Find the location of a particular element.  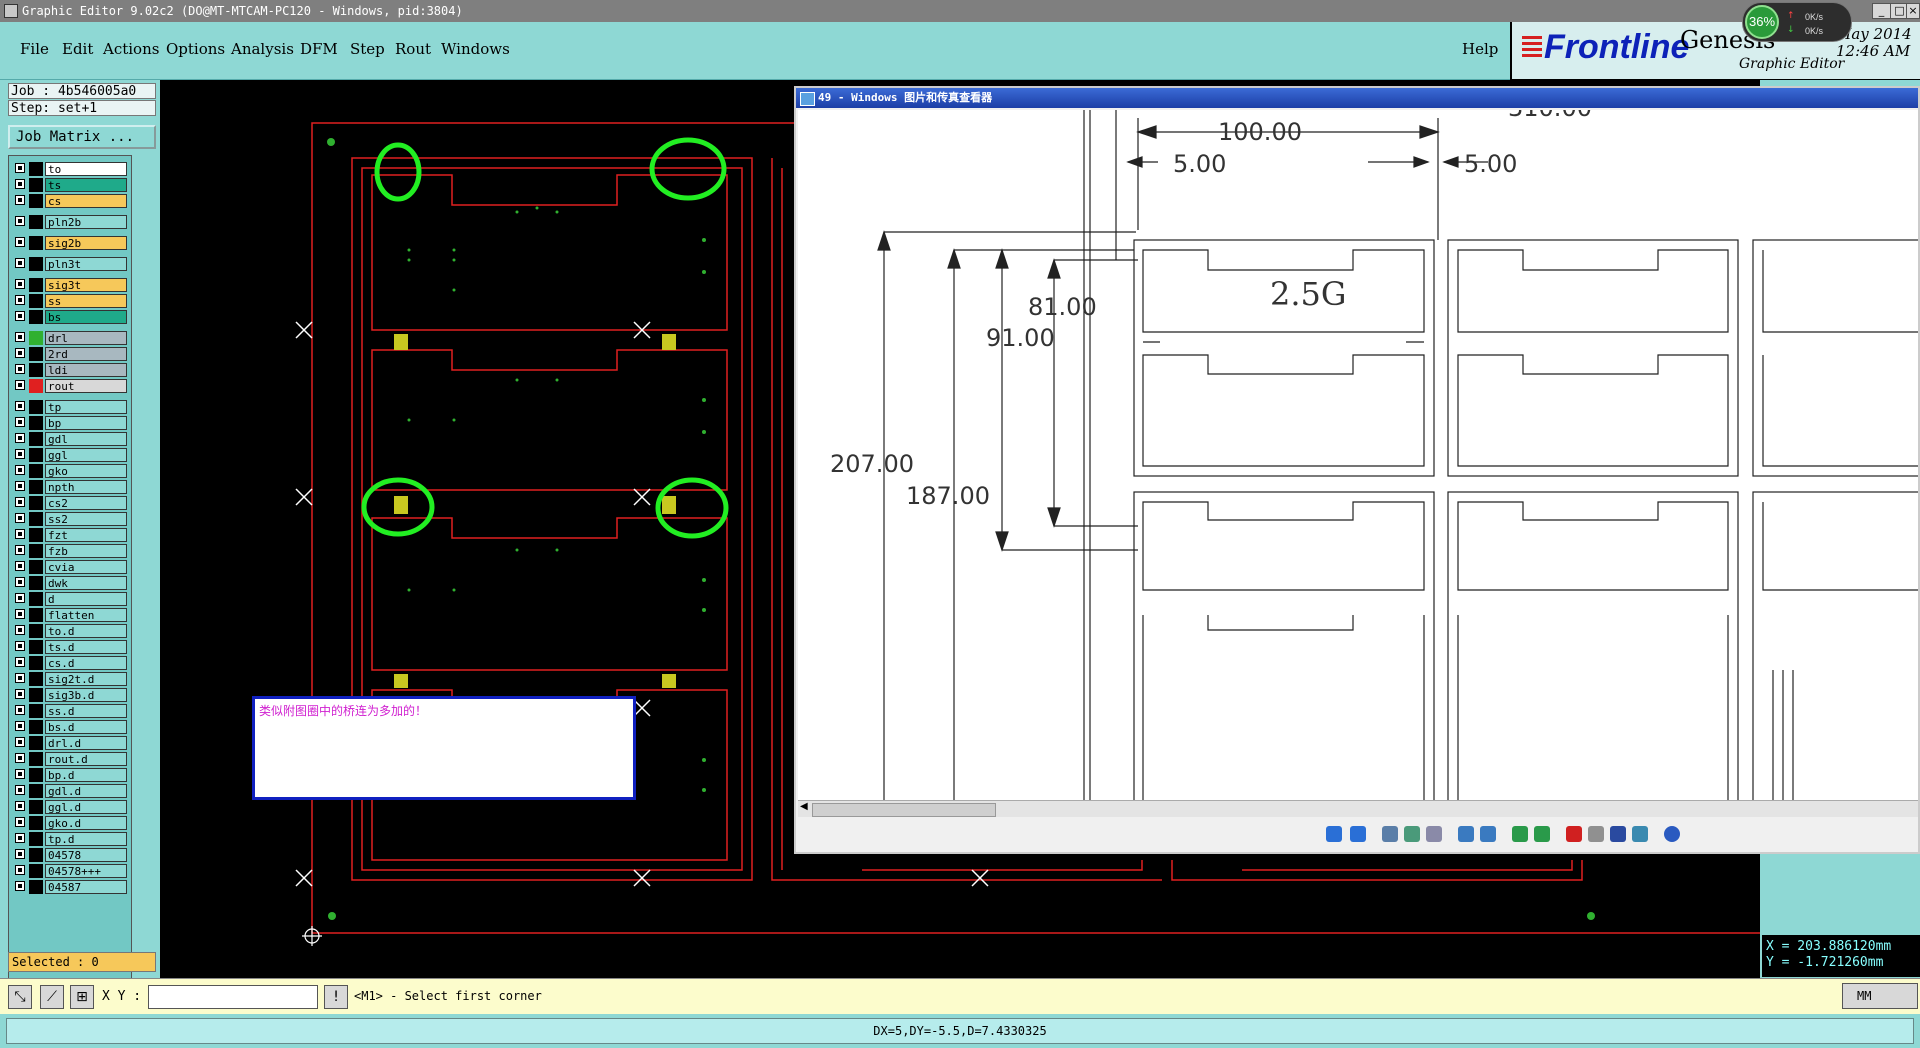

layer-row-fzt: fzt is located at coordinates (71, 535).